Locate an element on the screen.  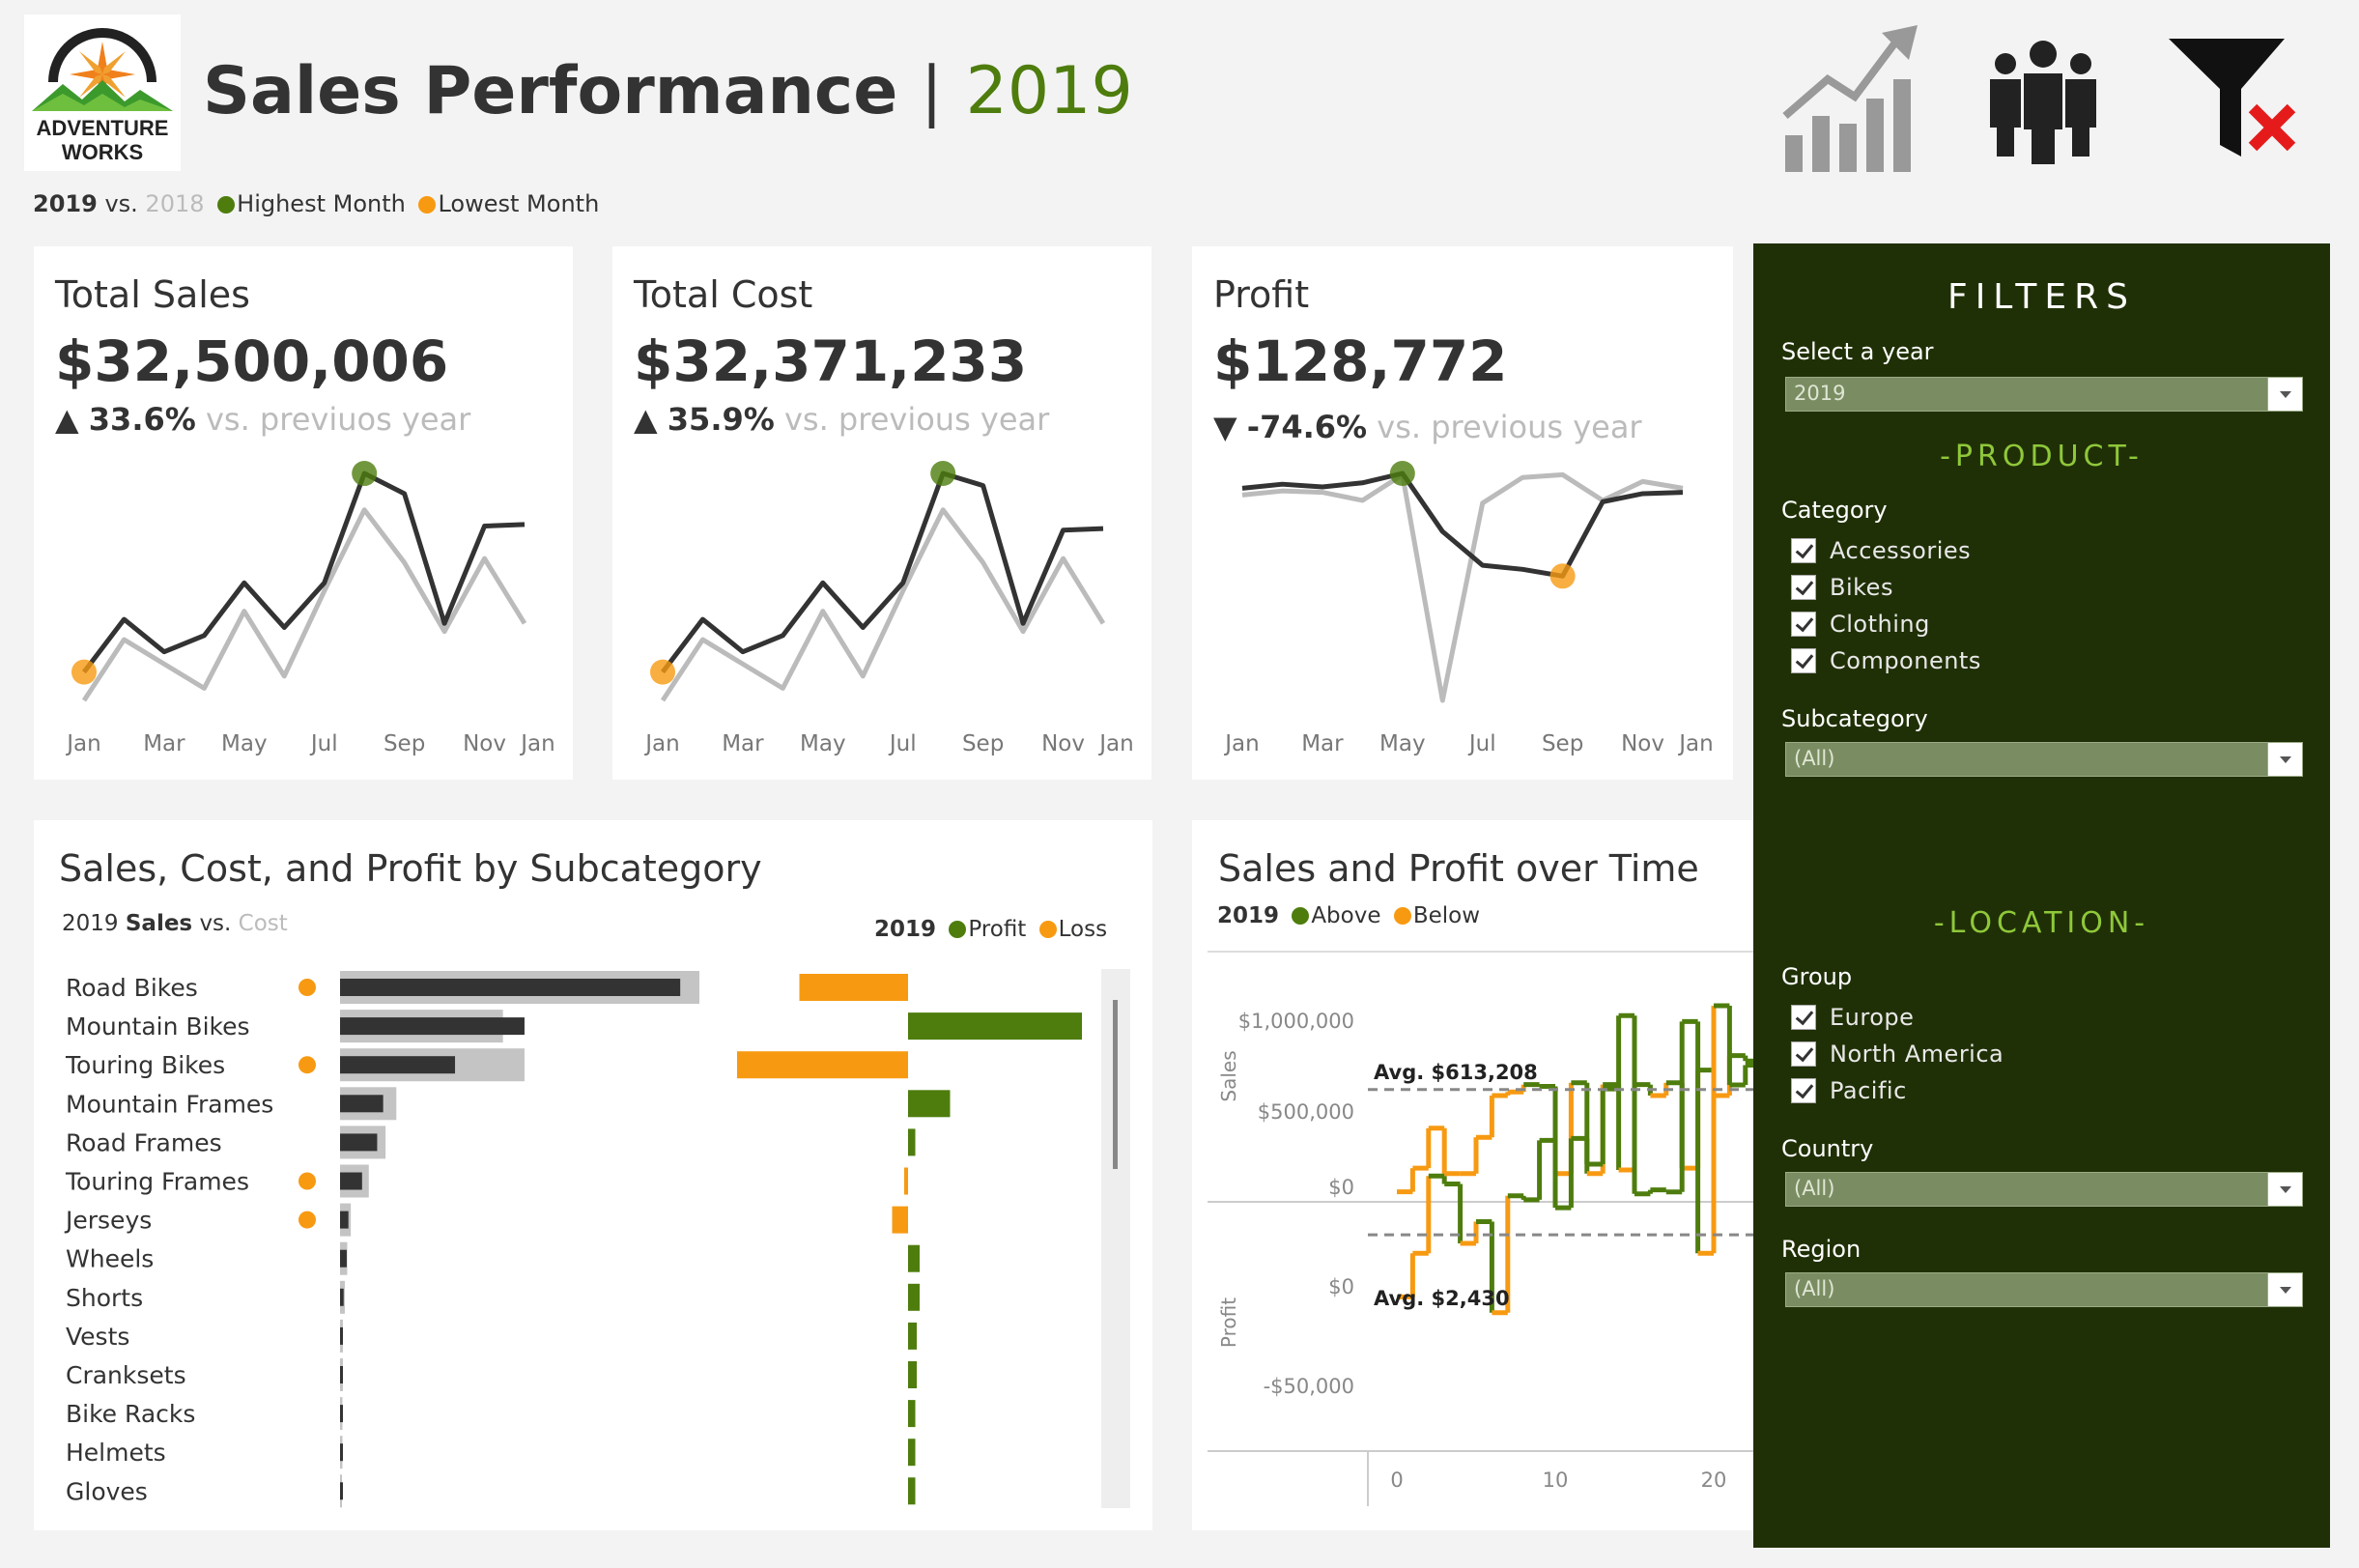
year-filter-label: Select a year is located at coordinates (1857, 351).